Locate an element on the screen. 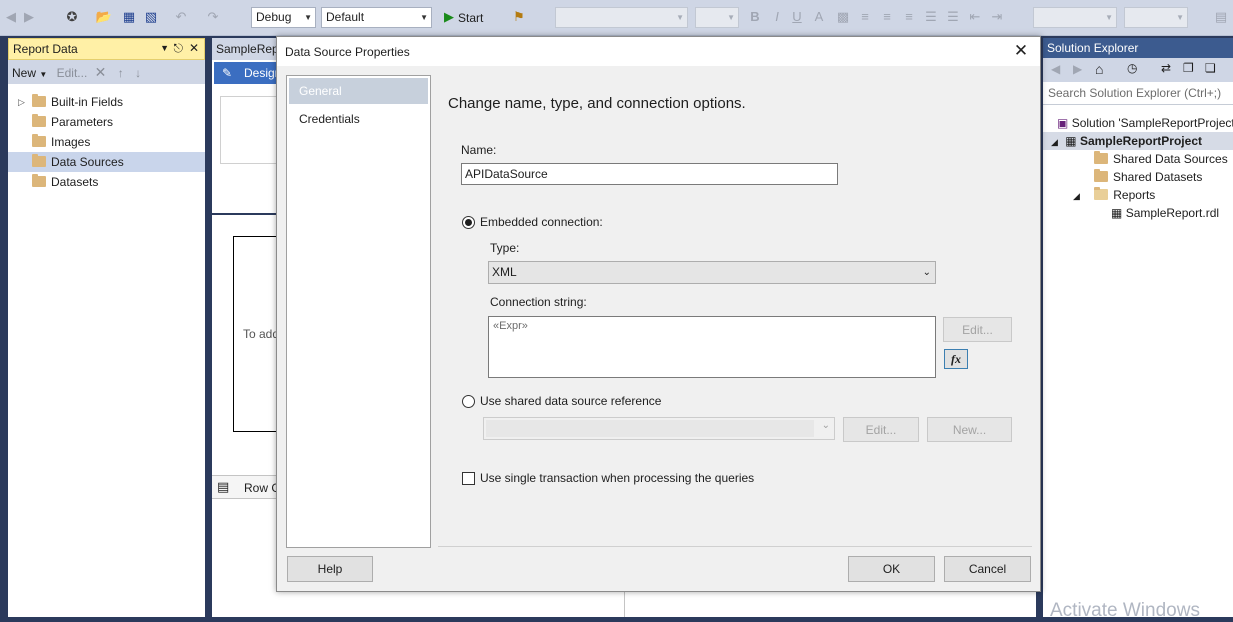 The image size is (1233, 622). nav-general: General is located at coordinates (358, 91).